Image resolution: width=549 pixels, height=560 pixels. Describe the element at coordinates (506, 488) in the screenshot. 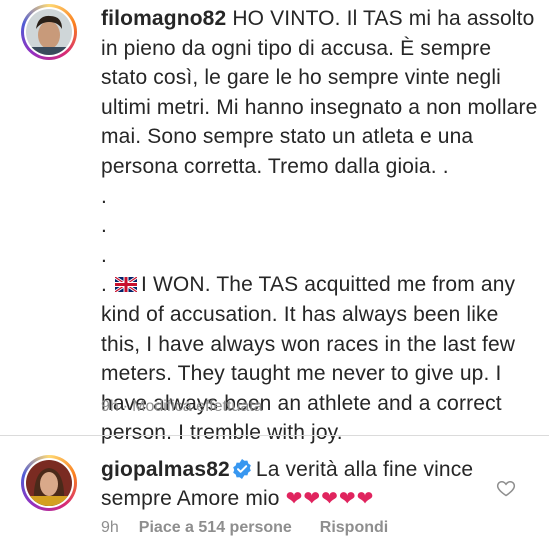

I see `heart-outline-icon` at that location.